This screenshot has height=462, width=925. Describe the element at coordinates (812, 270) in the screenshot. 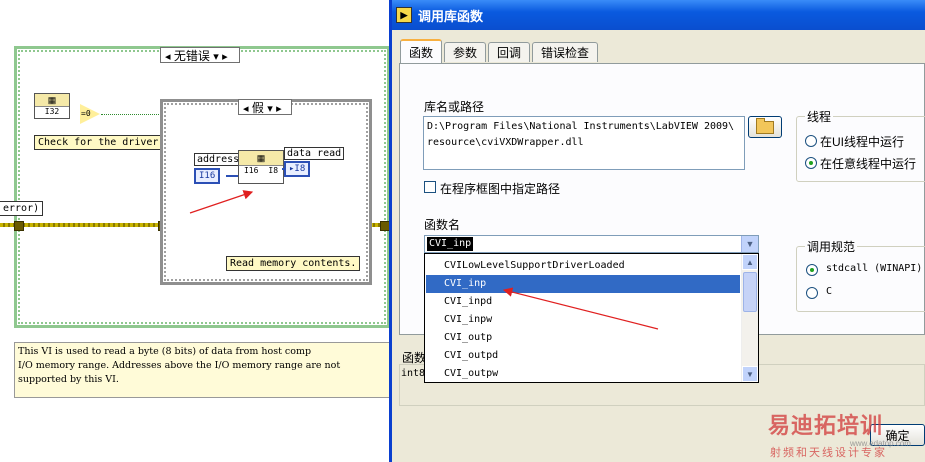

I see `radio-stdcall` at that location.